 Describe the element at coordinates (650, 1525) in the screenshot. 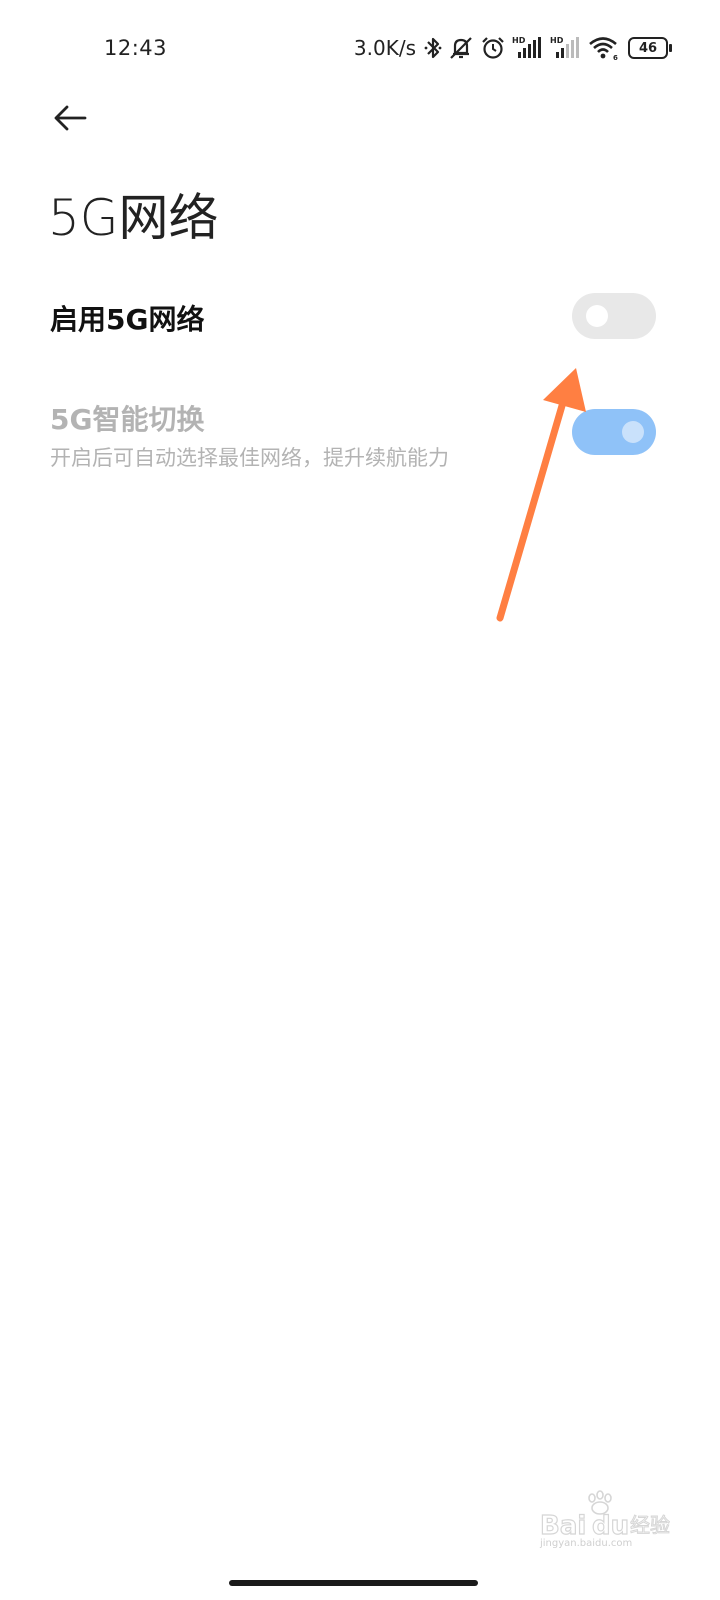

I see `svg-text: 经验` at that location.